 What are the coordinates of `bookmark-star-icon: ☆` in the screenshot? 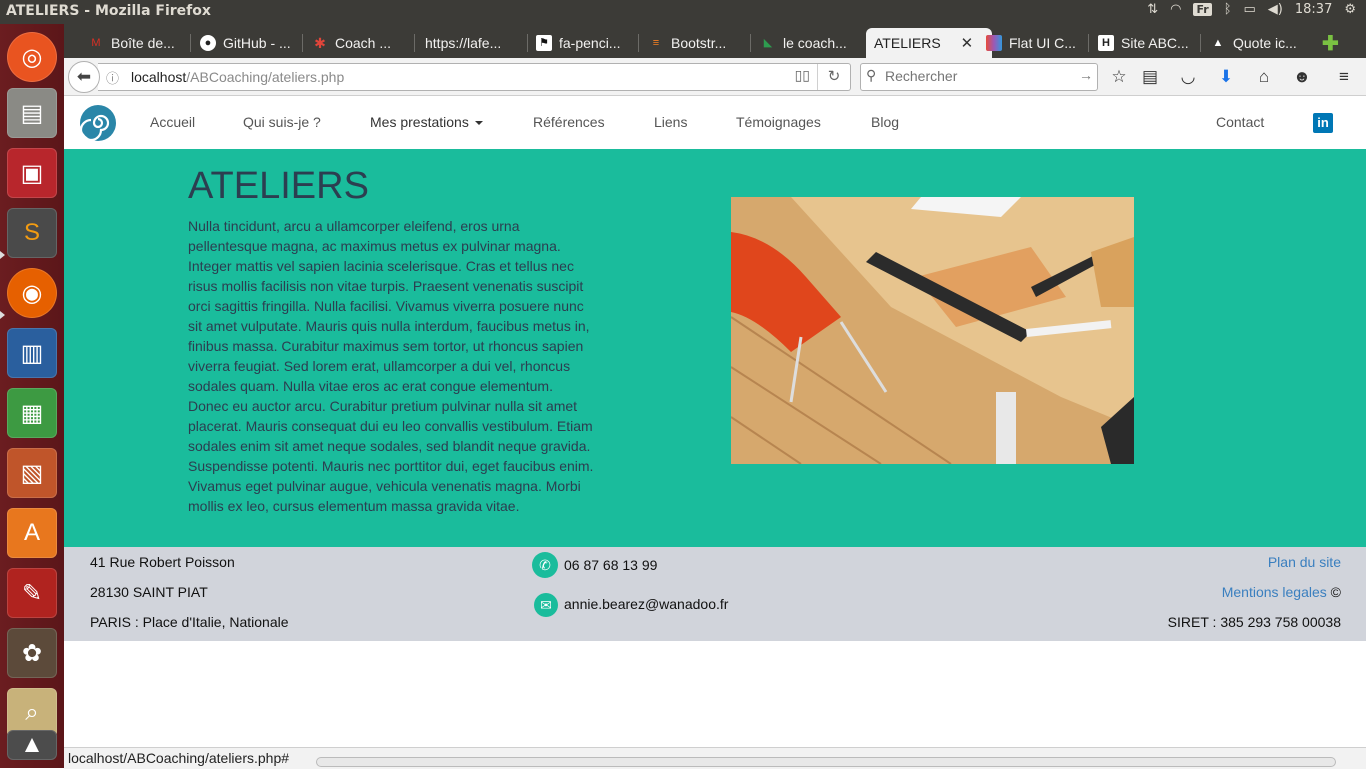 It's located at (1119, 77).